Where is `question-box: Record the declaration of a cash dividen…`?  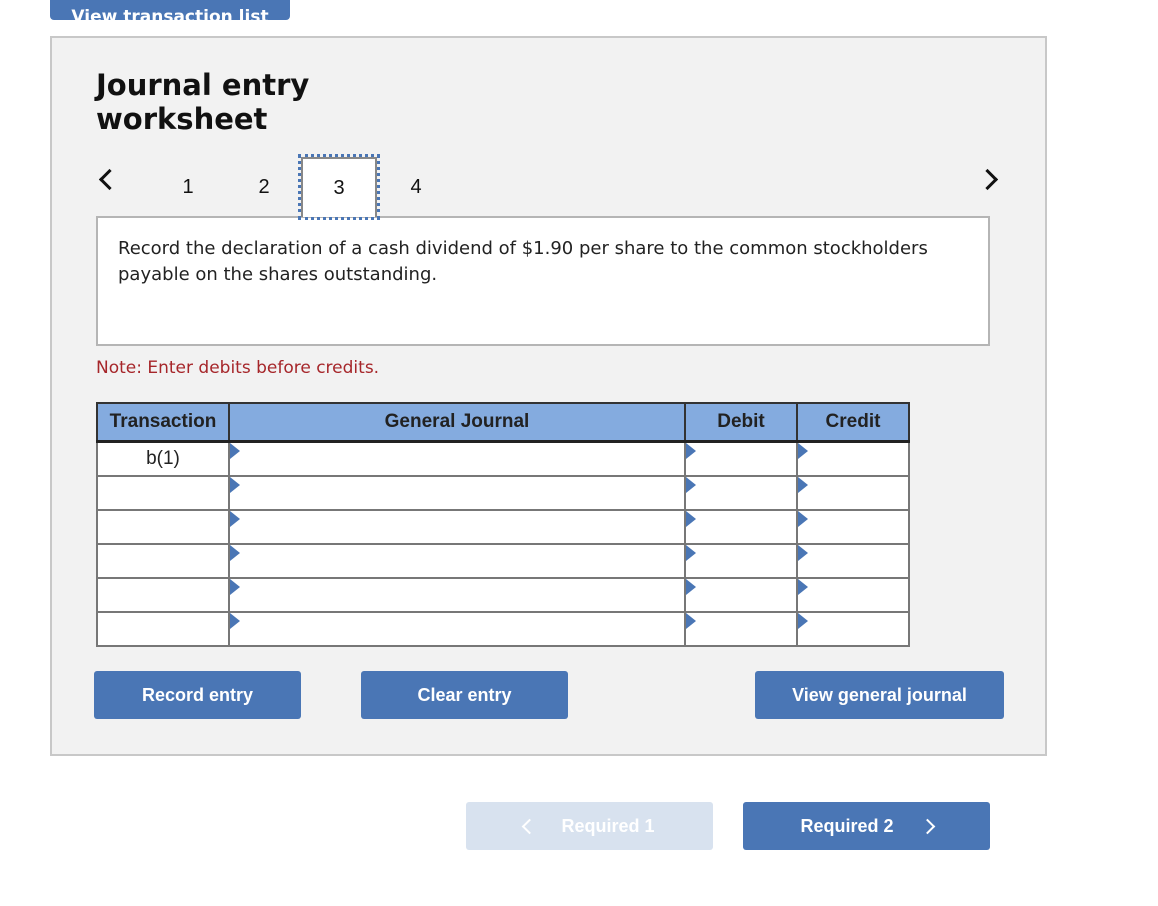
question-box: Record the declaration of a cash dividen… is located at coordinates (543, 281).